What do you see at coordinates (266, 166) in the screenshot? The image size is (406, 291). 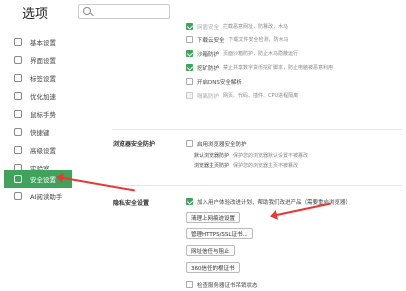 I see `sub-desc: 保护您的浏览器主页不被篡改` at bounding box center [266, 166].